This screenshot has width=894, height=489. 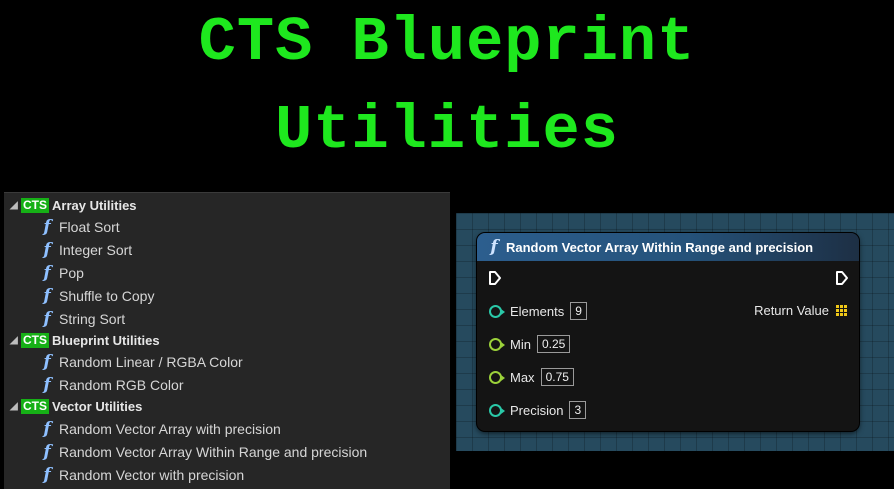 I want to click on function-item-integer-sort: f Integer Sort, so click(x=85, y=250).